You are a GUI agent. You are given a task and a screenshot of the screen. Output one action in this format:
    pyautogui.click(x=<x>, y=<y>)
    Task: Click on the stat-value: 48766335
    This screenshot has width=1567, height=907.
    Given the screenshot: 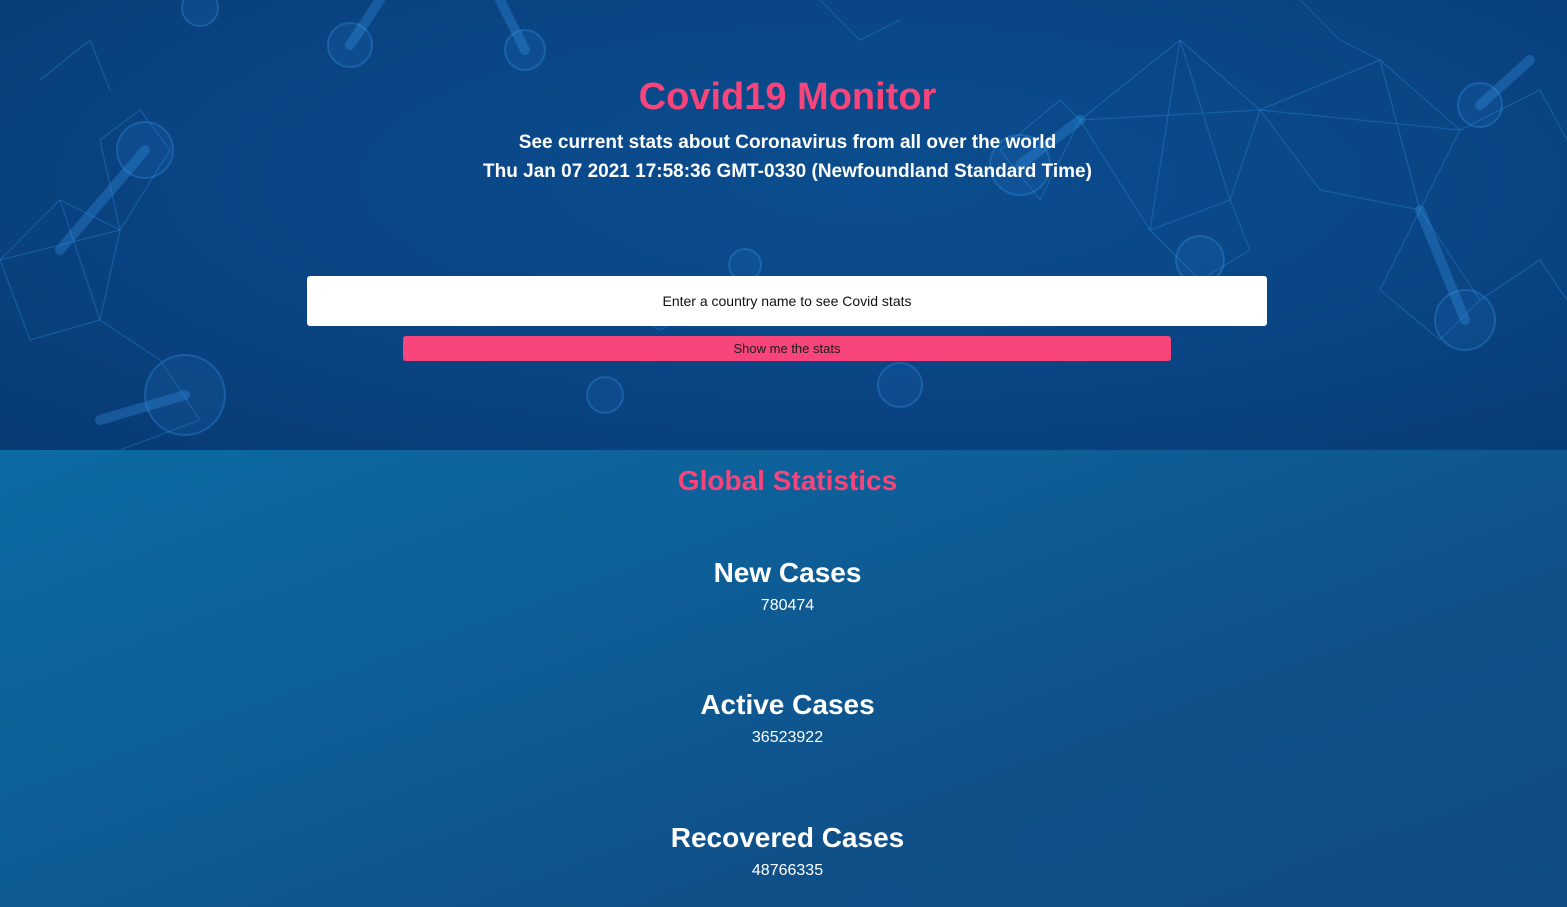 What is the action you would take?
    pyautogui.click(x=787, y=870)
    